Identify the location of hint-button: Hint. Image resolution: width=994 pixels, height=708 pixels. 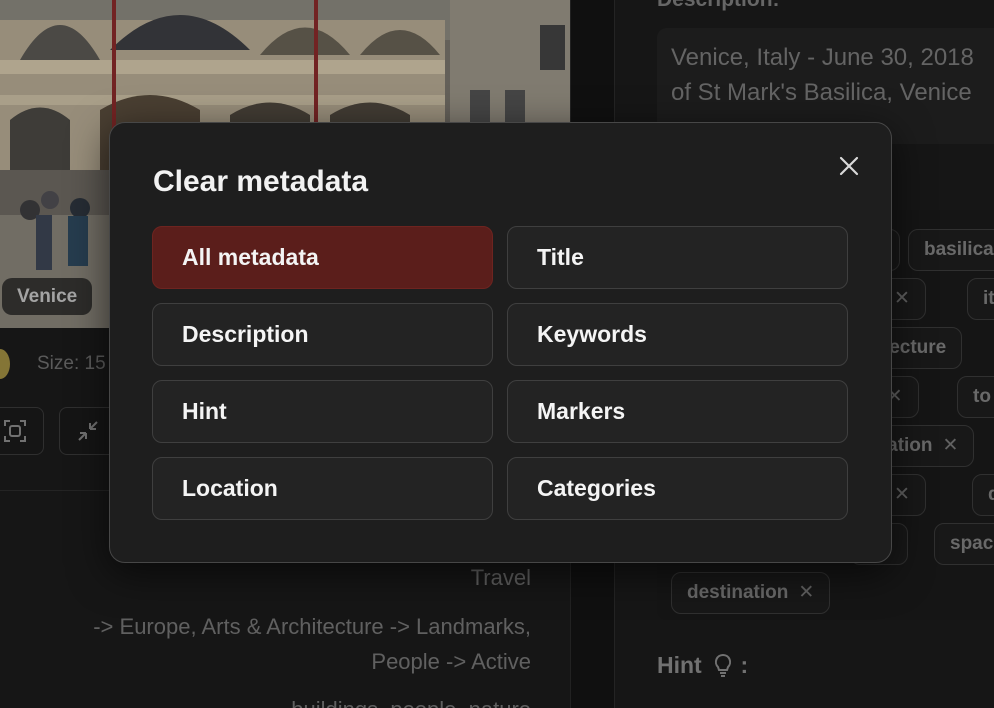
(322, 411).